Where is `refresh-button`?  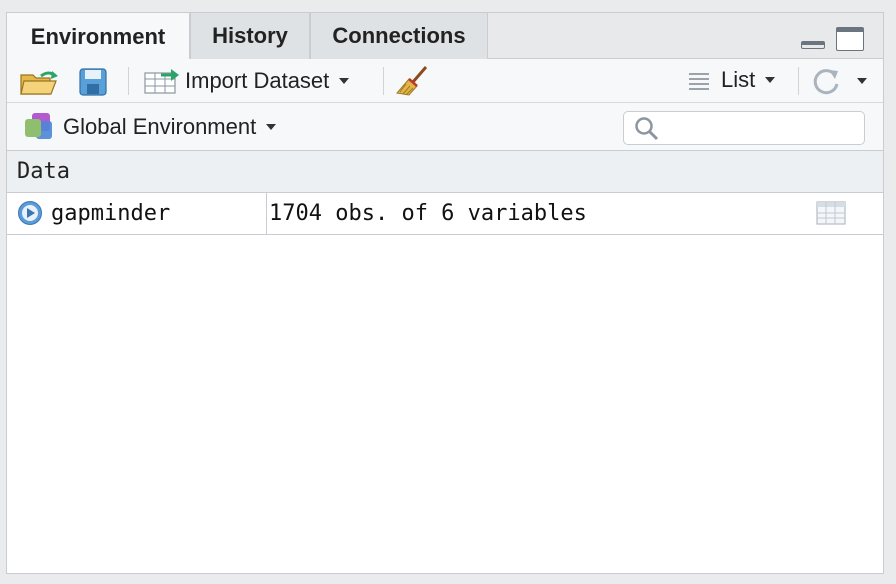 refresh-button is located at coordinates (839, 81).